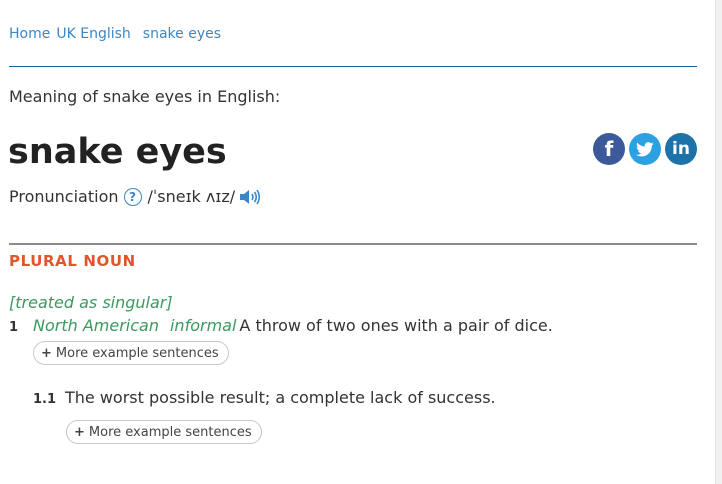 The image size is (722, 484). What do you see at coordinates (117, 152) in the screenshot?
I see `headword-title: snake eyes` at bounding box center [117, 152].